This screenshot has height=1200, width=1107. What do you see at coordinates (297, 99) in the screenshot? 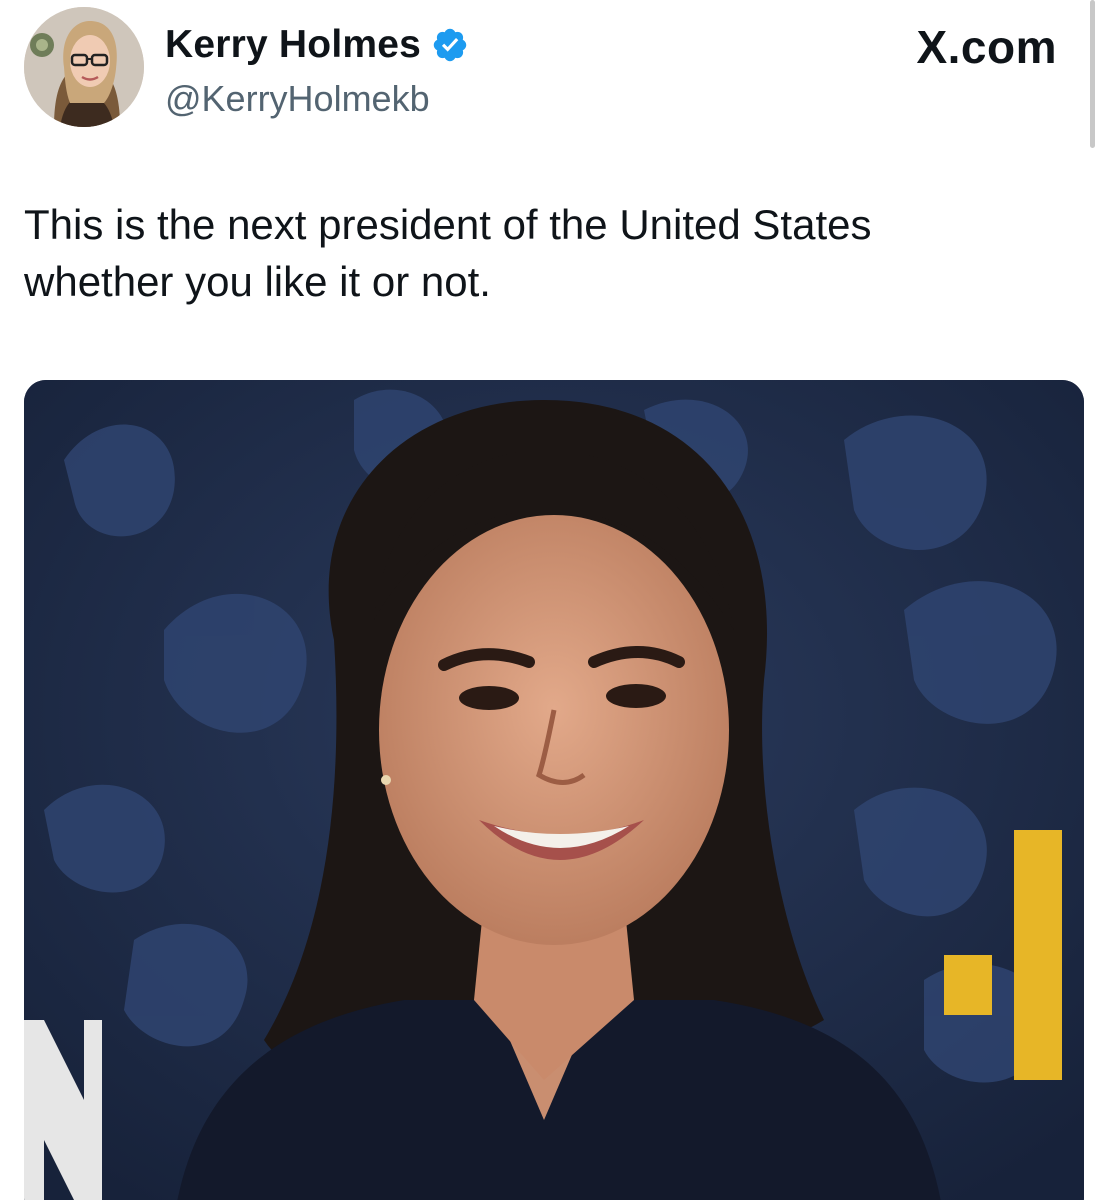
I see `author-handle: @KerryHolmekb` at bounding box center [297, 99].